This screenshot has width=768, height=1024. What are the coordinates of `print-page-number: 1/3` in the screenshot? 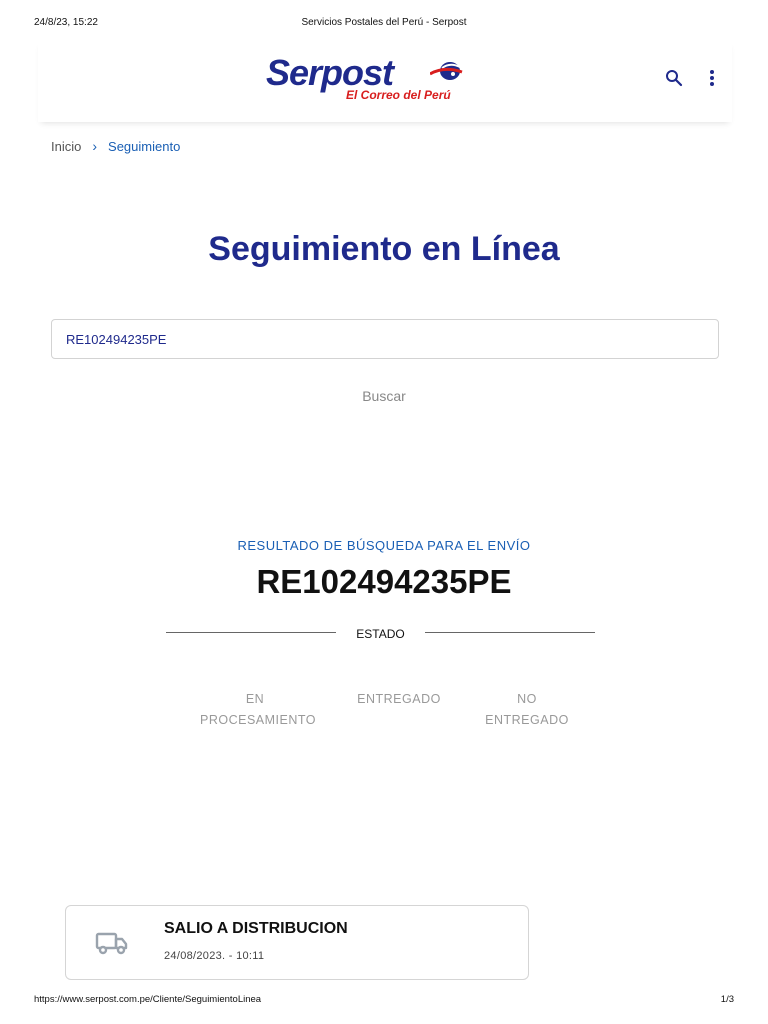 It's located at (727, 999).